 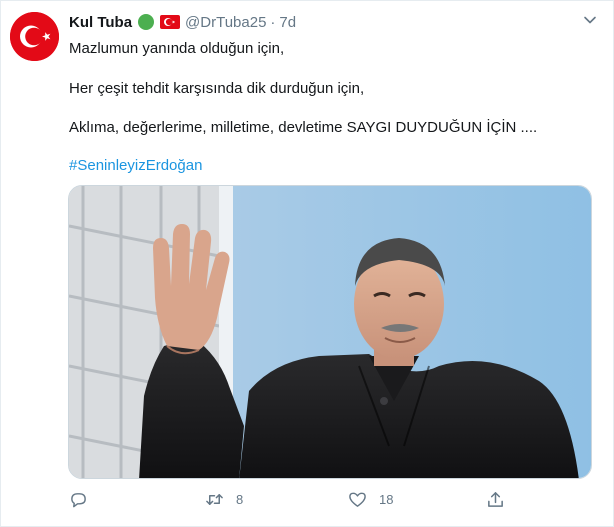 I want to click on chevron-down-icon, so click(x=590, y=20).